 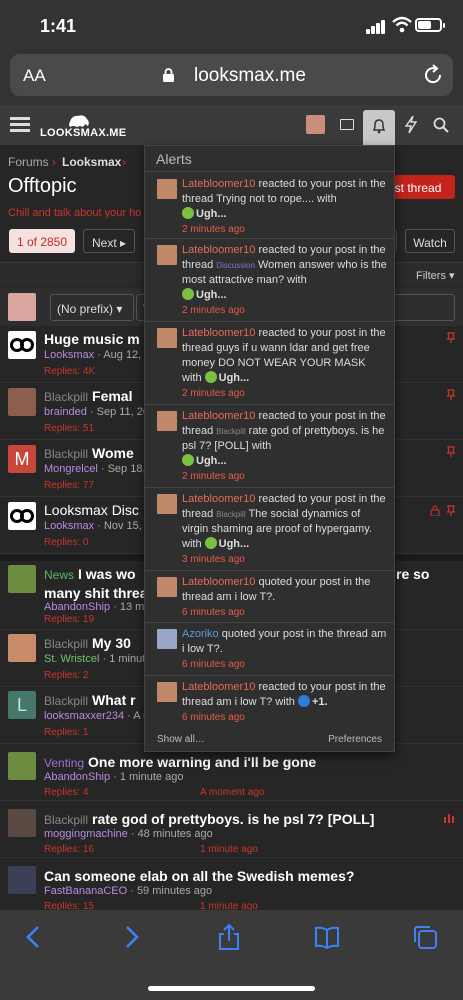 I want to click on alert-thread: am i low T?., so click(x=245, y=597).